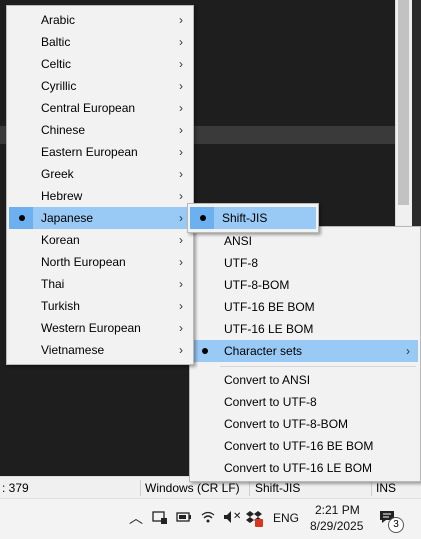 This screenshot has height=539, width=421. I want to click on menu-item-thai: Thai ›, so click(100, 284).